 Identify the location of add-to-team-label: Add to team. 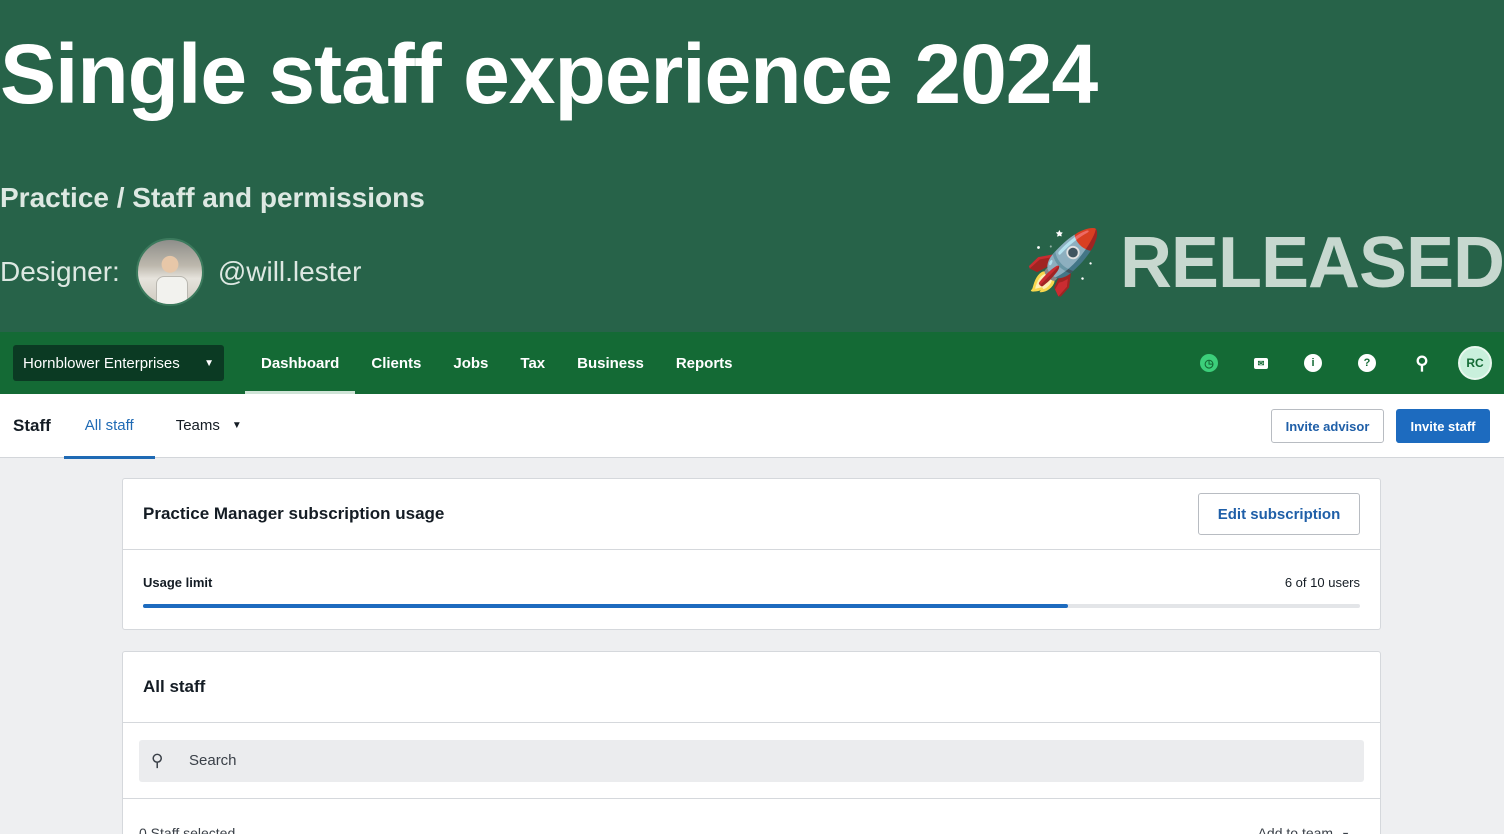
(1295, 829).